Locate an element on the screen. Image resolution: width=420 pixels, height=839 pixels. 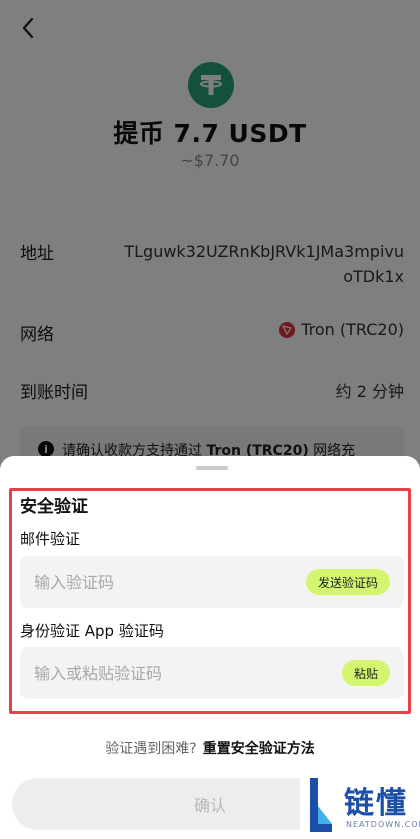
authenticator-code-field: 粘贴 is located at coordinates (212, 673).